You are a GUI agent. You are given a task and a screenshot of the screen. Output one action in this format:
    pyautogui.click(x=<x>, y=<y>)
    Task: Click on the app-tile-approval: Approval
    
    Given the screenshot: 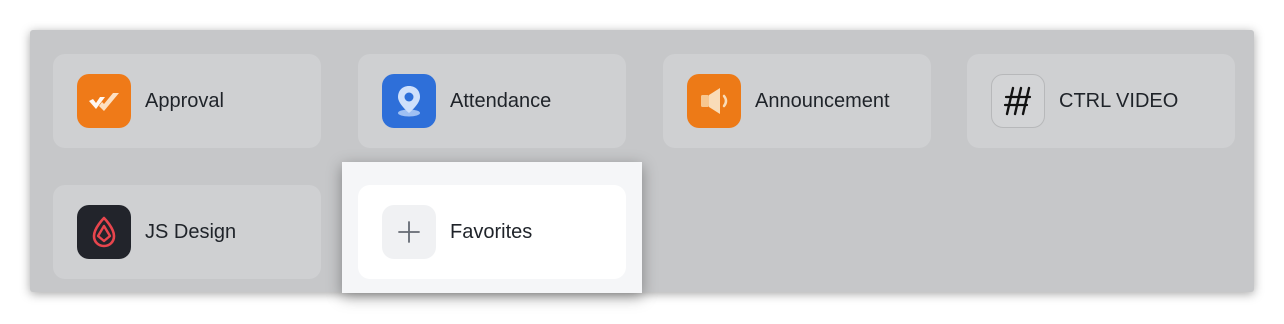 What is the action you would take?
    pyautogui.click(x=187, y=101)
    